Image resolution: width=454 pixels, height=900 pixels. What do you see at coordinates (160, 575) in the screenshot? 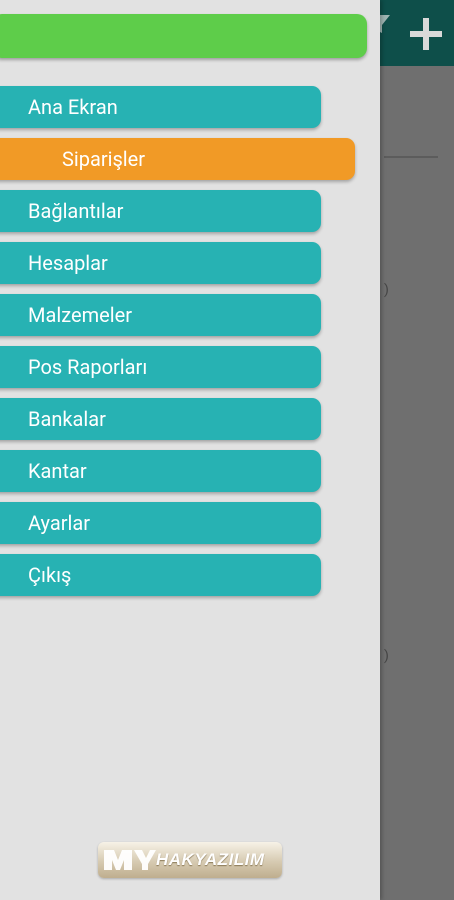
I see `menu-item-cikis: Çıkış` at bounding box center [160, 575].